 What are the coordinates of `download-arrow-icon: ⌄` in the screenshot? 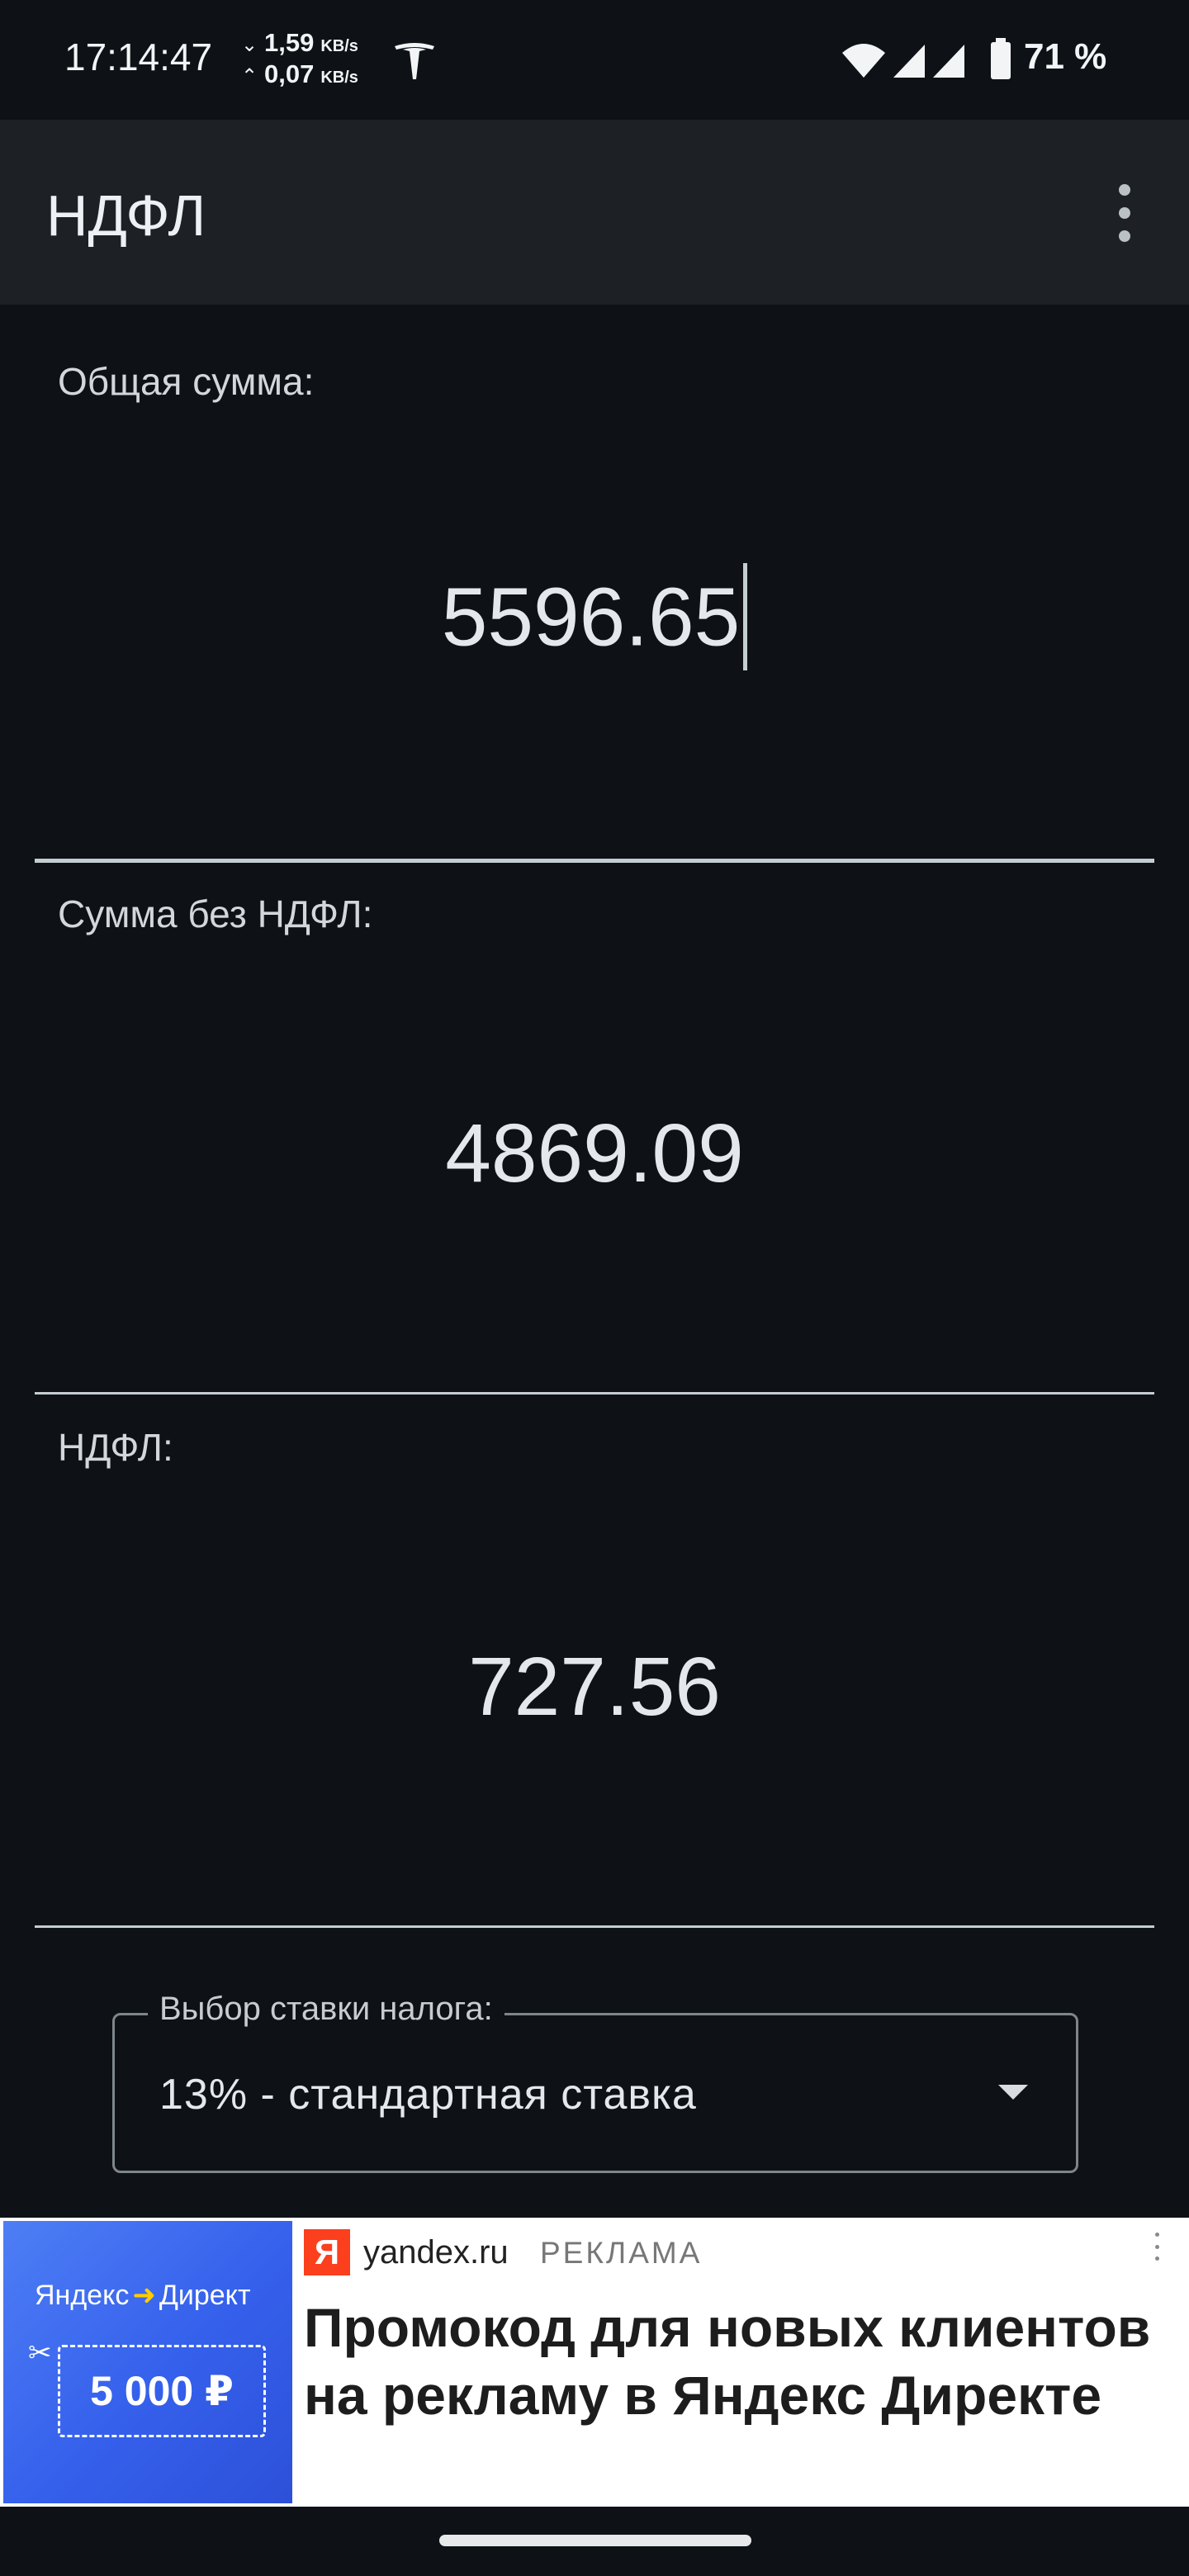 It's located at (249, 45).